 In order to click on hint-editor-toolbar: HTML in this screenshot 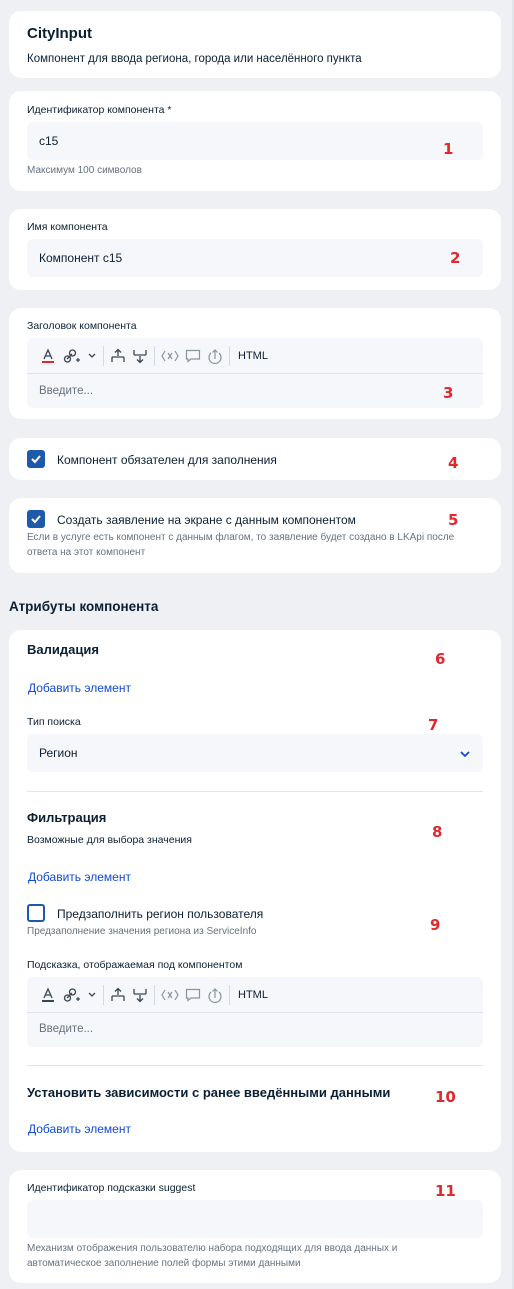, I will do `click(255, 995)`.